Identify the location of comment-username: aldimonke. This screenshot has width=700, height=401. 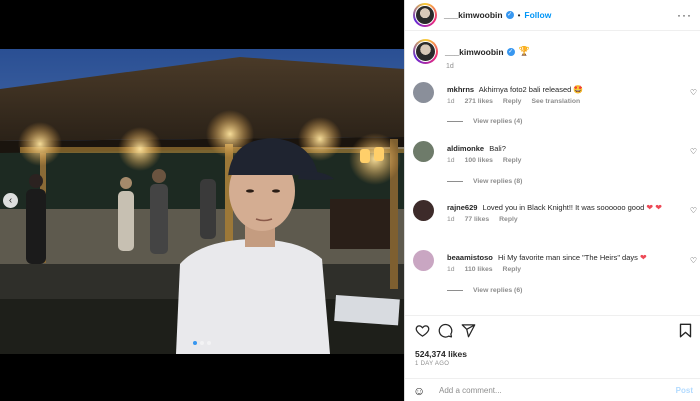
(465, 148).